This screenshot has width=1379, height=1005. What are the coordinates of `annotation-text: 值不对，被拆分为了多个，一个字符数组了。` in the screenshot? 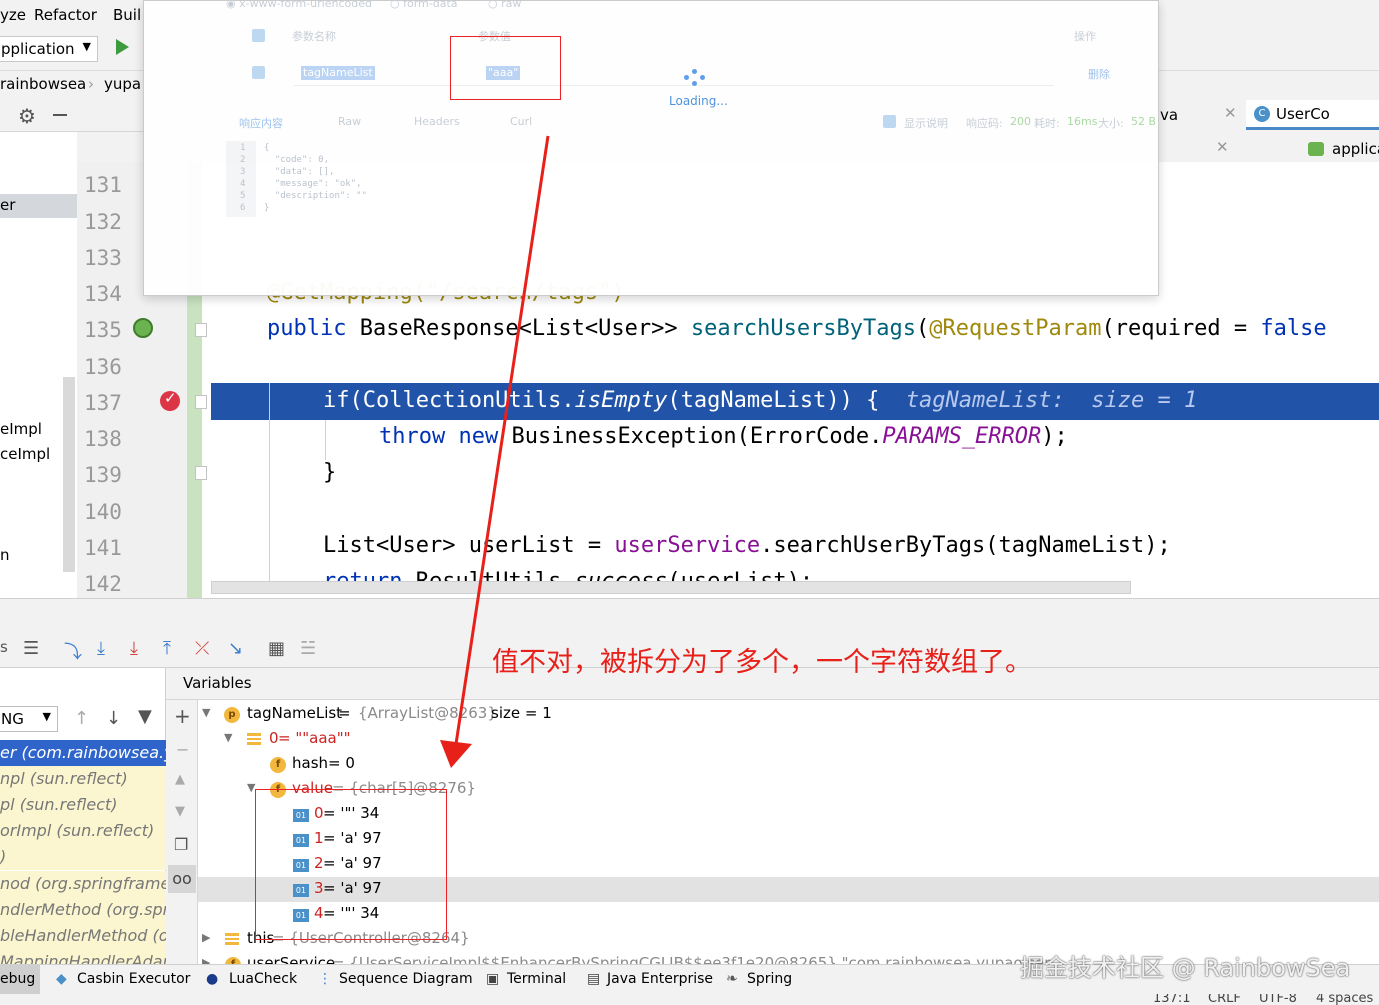 It's located at (762, 662).